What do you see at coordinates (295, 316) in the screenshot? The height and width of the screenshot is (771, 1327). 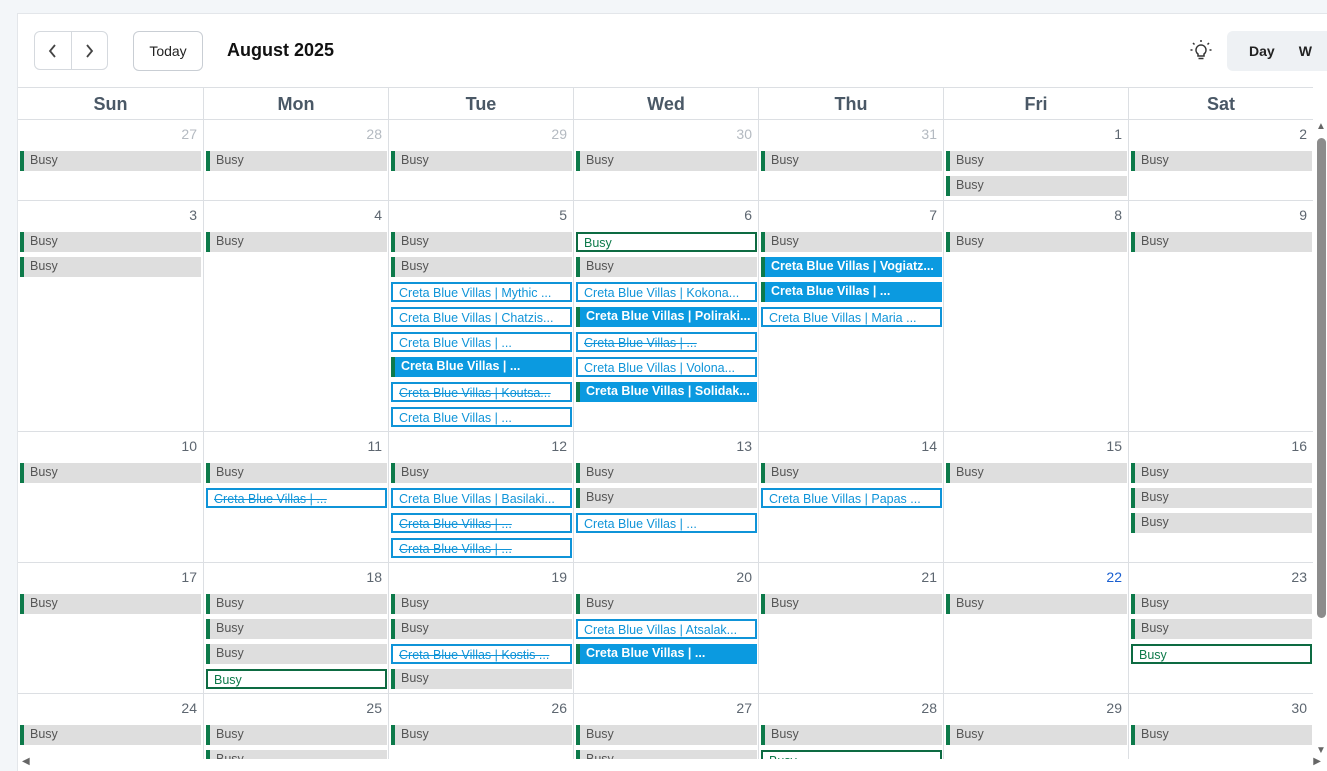 I see `day-cell: 4 Busy` at bounding box center [295, 316].